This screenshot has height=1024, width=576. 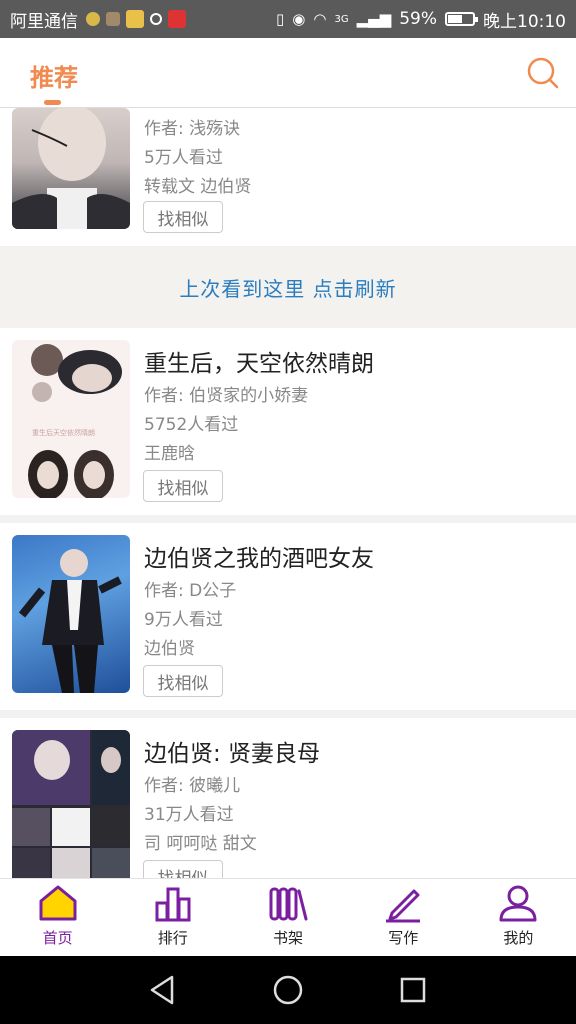 What do you see at coordinates (192, 129) in the screenshot?
I see `book-author: 作者: 浅殇诀` at bounding box center [192, 129].